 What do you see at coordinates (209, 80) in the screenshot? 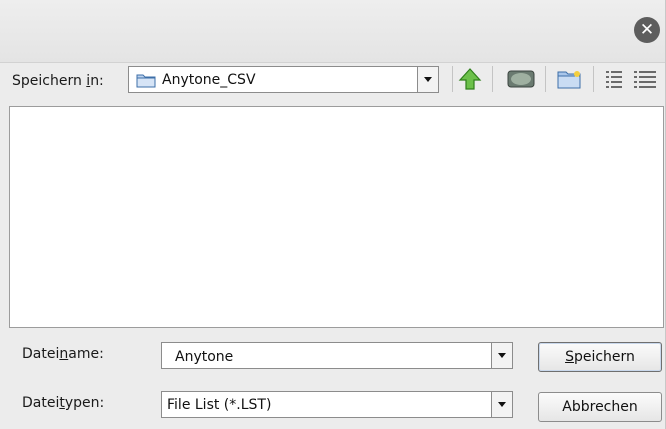
I see `save-in-value: Anytone_CSV` at bounding box center [209, 80].